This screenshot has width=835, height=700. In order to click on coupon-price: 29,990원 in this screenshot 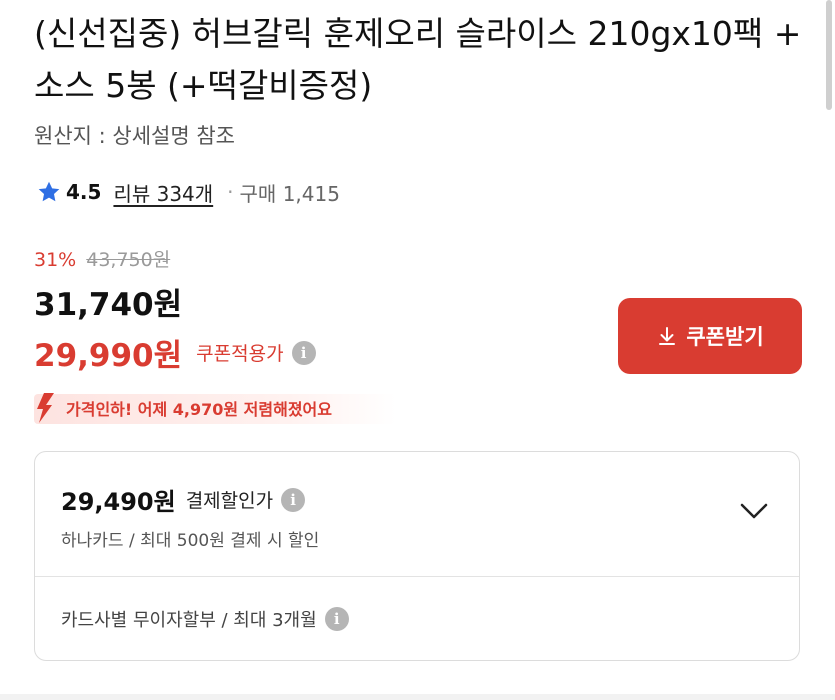, I will do `click(108, 356)`.